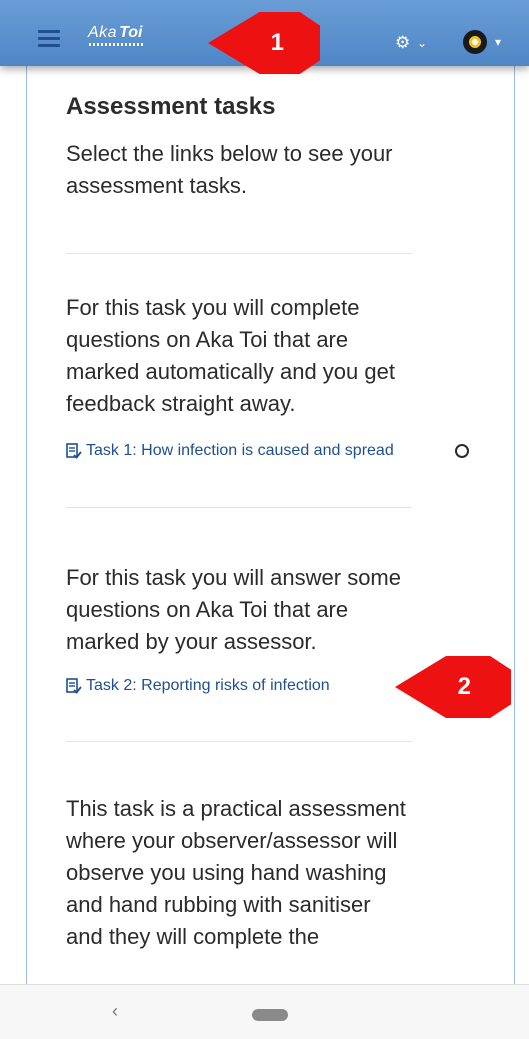  I want to click on user-menu: ▾, so click(489, 42).